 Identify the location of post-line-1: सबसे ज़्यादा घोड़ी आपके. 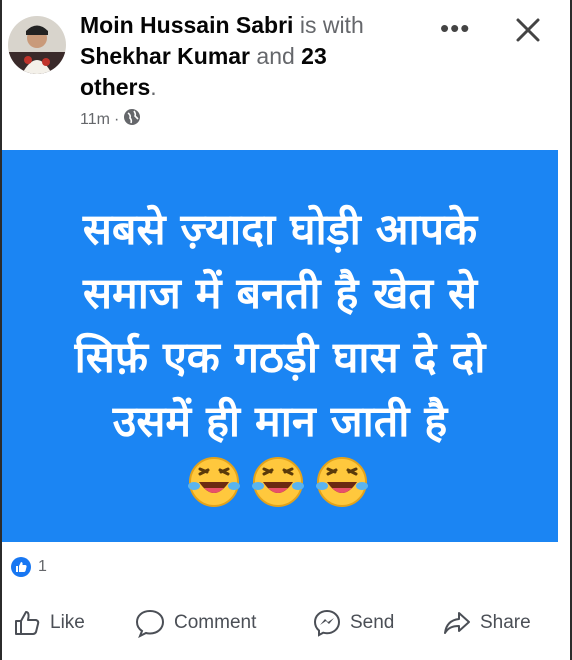
(280, 230).